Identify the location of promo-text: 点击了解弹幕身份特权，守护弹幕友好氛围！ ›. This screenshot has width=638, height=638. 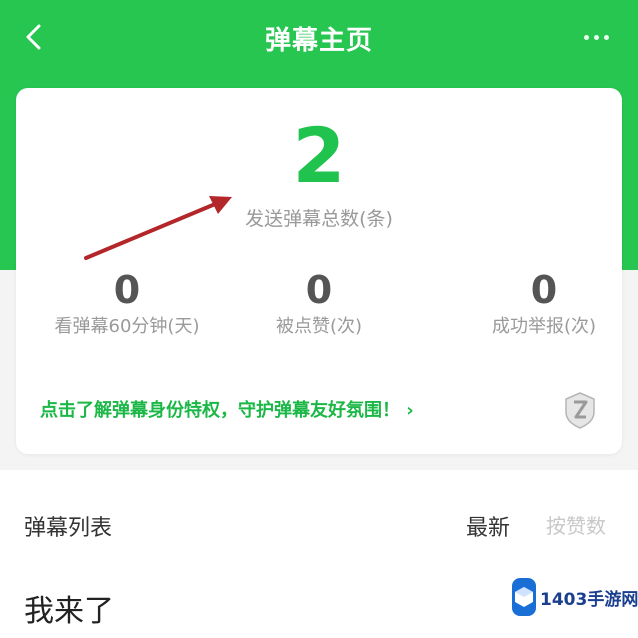
(227, 410).